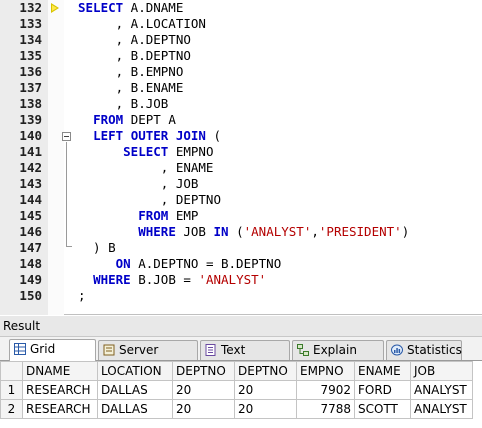  Describe the element at coordinates (241, 326) in the screenshot. I see `result-panel-header: Result` at that location.